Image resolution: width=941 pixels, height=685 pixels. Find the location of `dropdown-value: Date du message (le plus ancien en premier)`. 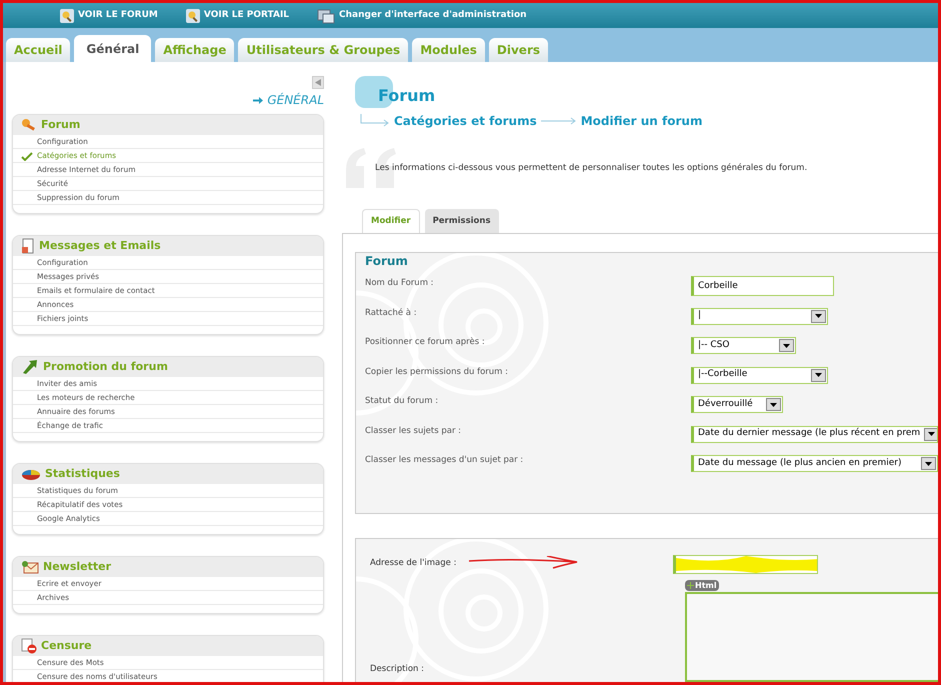

dropdown-value: Date du message (le plus ancien en premier) is located at coordinates (800, 463).